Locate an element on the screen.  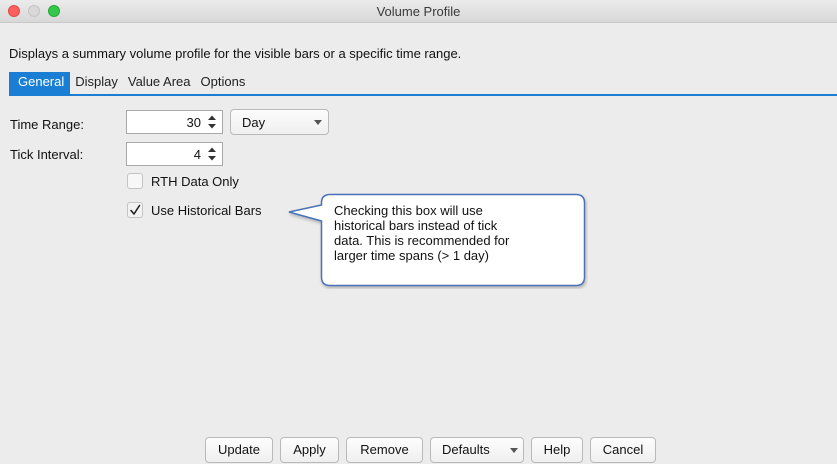
cancel-button: Cancel is located at coordinates (623, 450).